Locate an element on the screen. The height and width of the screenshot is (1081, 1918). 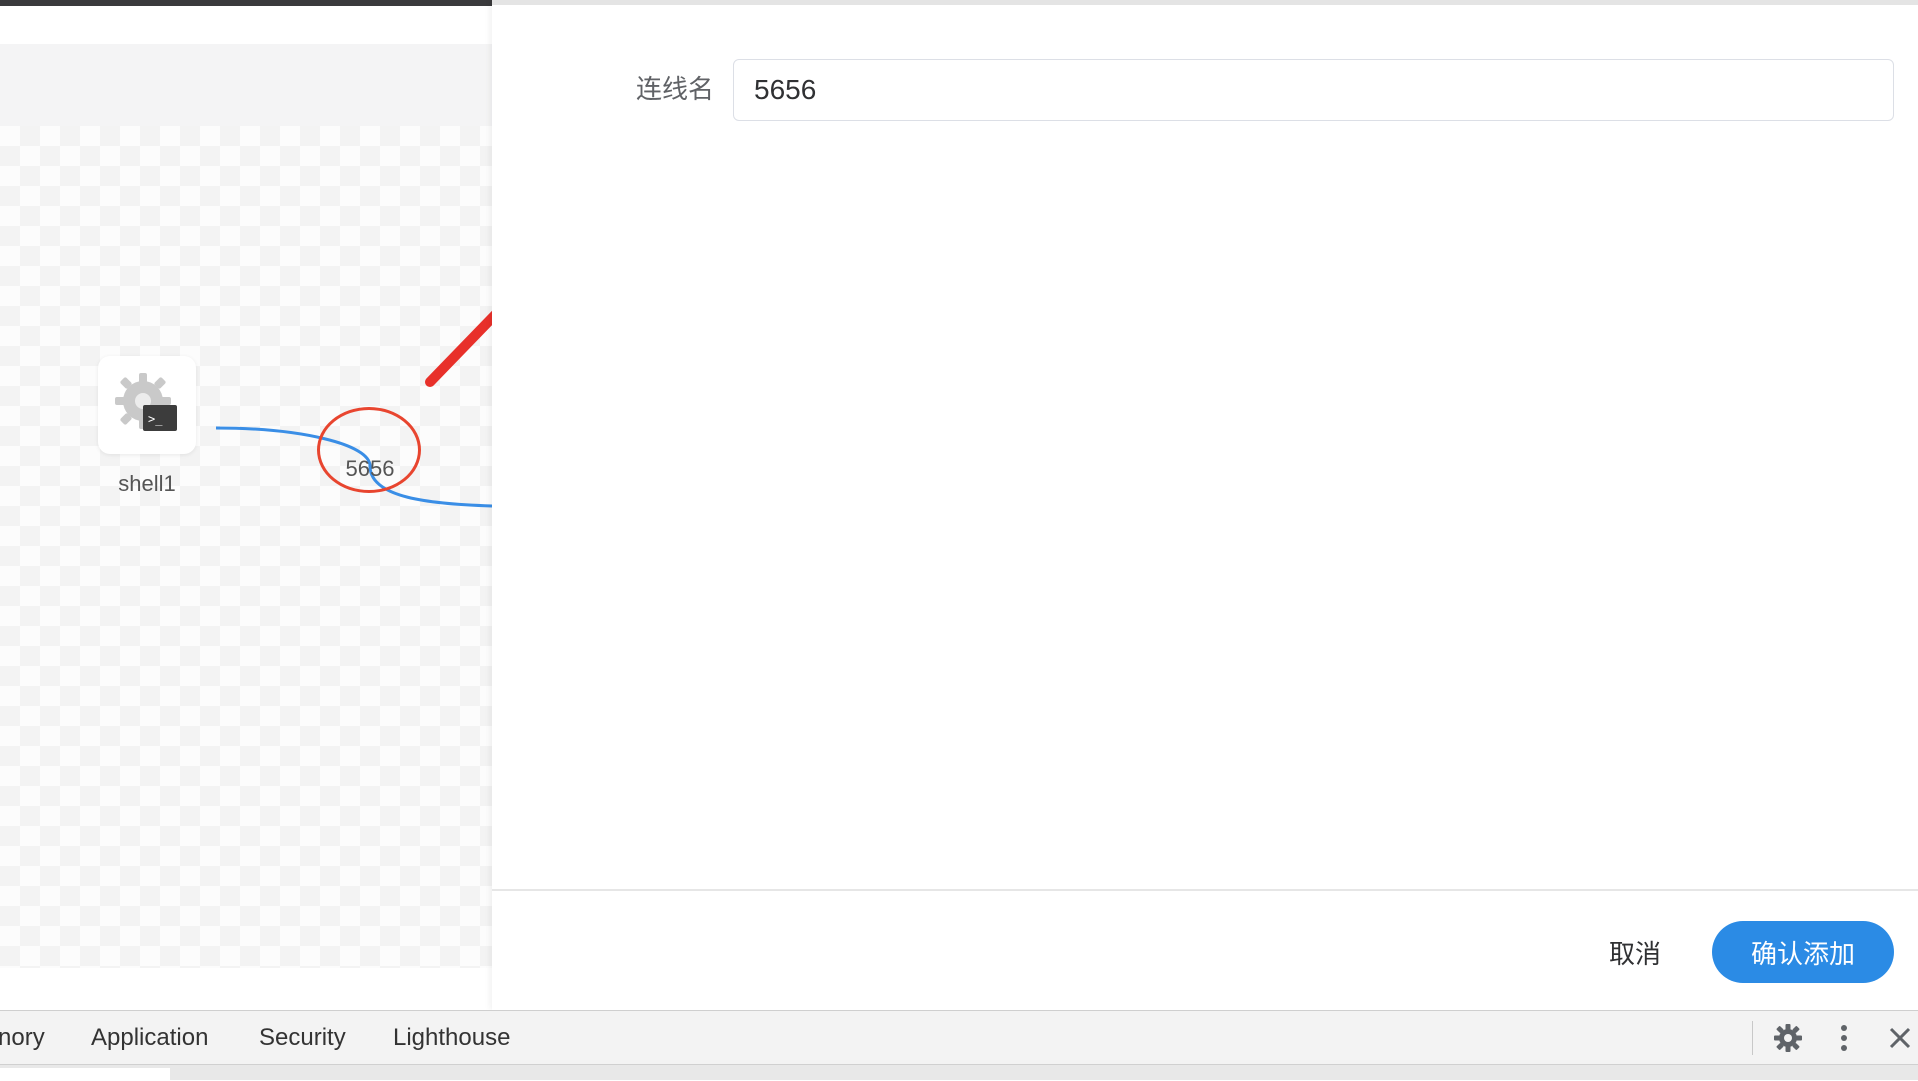
edge-name-form-row: 连线名 is located at coordinates (1205, 90).